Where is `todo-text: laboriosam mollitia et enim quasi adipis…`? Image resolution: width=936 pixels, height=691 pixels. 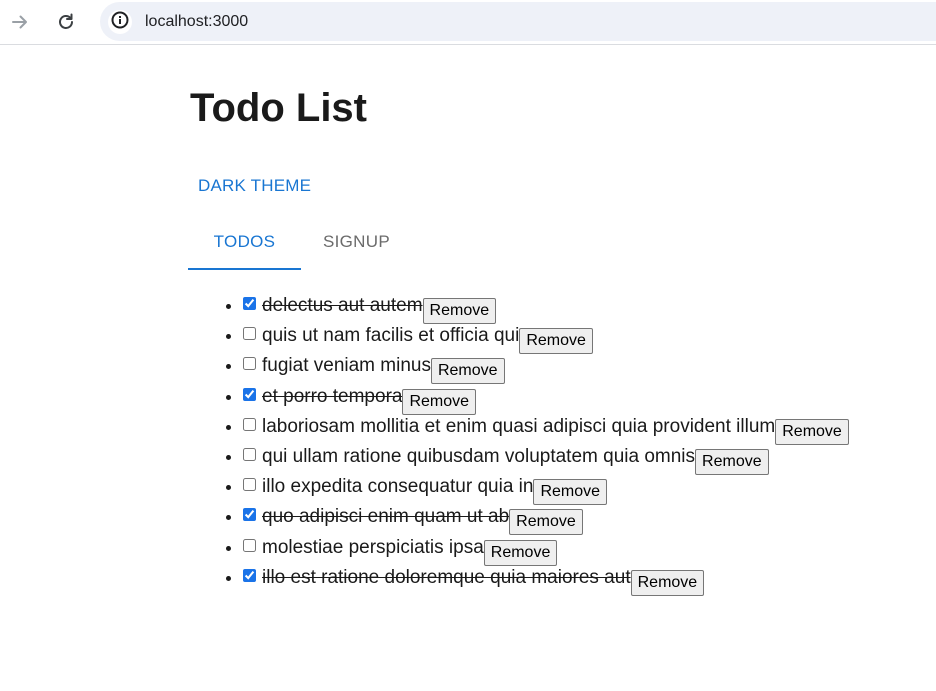 todo-text: laboriosam mollitia et enim quasi adipis… is located at coordinates (519, 426).